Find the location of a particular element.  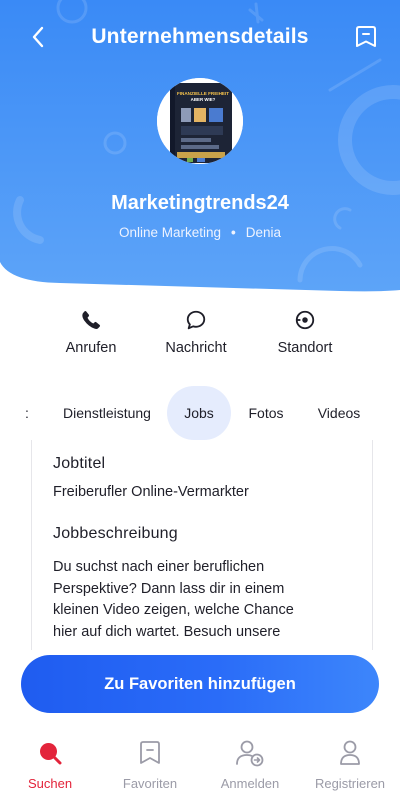

location-icon is located at coordinates (305, 320).